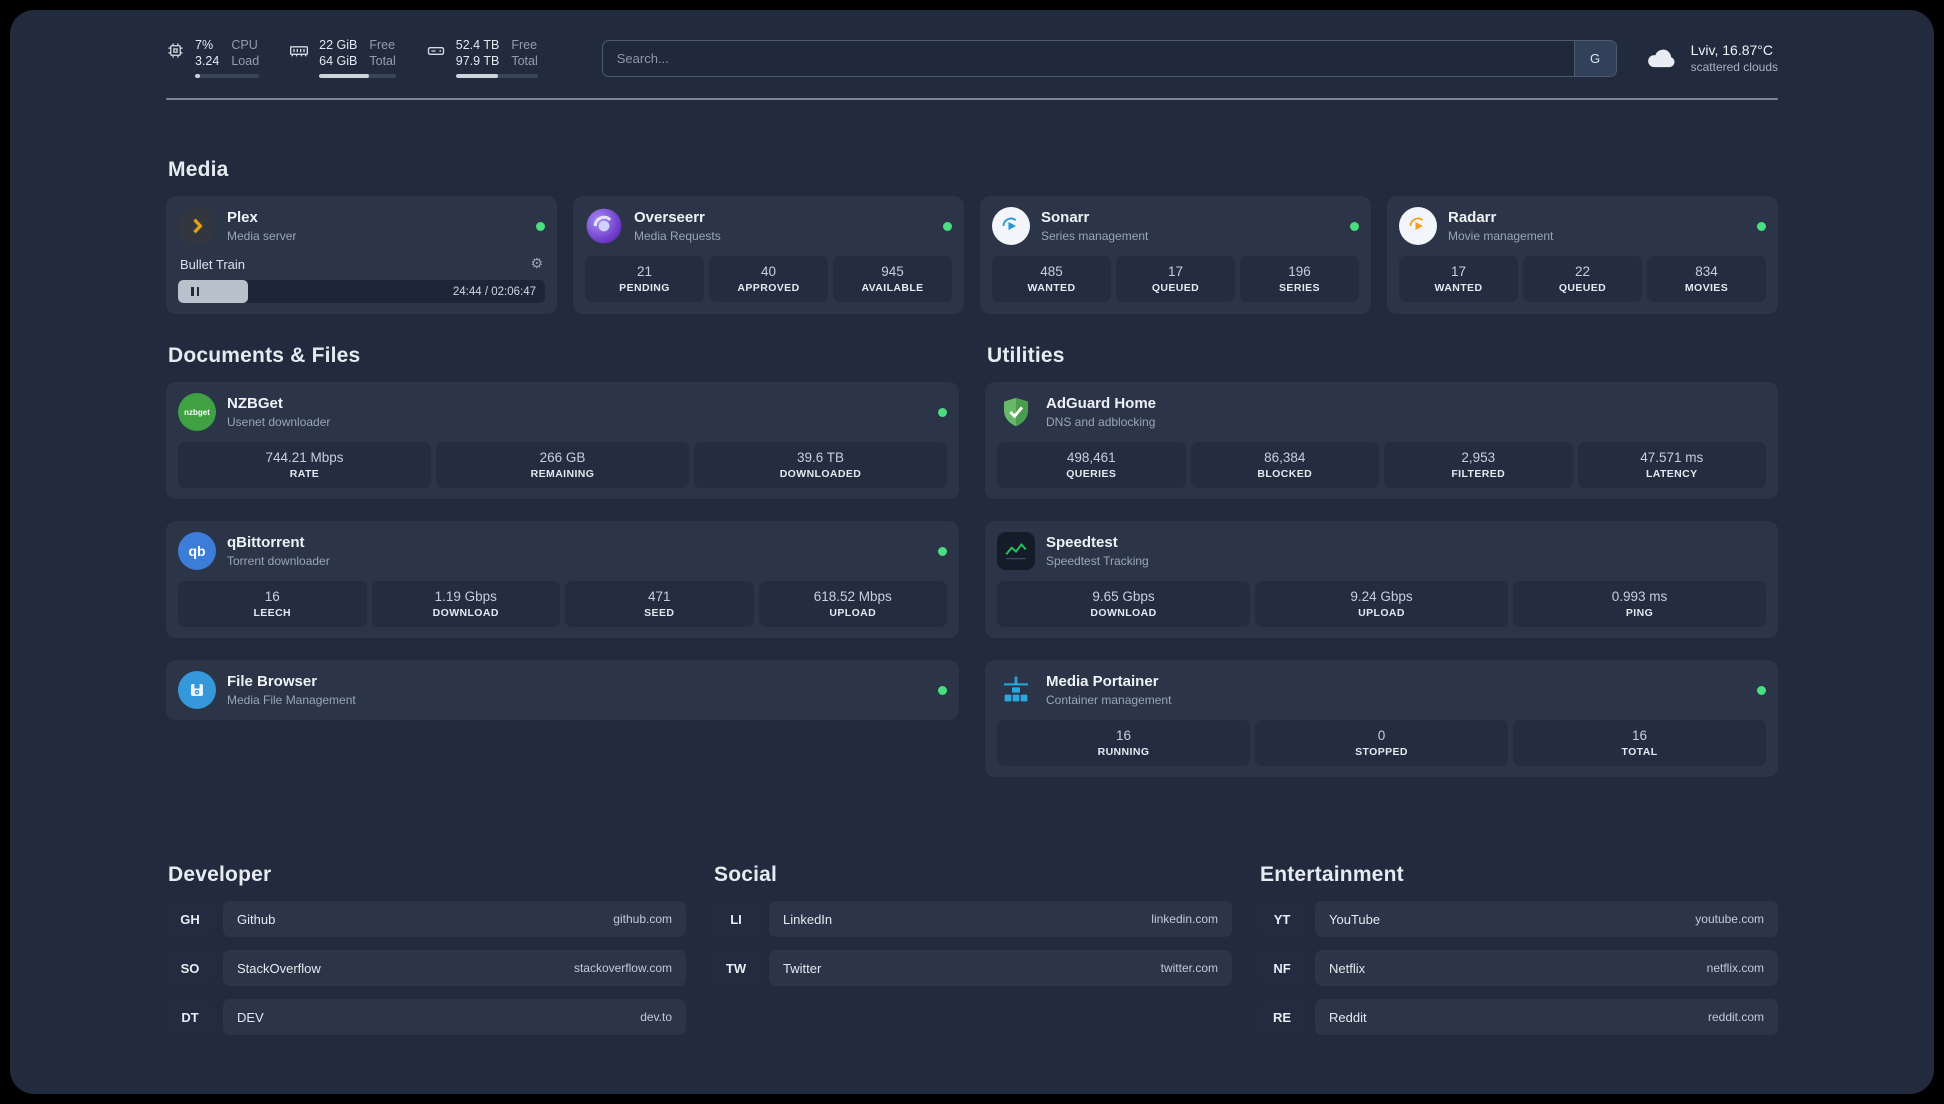 The height and width of the screenshot is (1104, 1944). I want to click on section-title-utilities: Utilities, so click(1026, 356).